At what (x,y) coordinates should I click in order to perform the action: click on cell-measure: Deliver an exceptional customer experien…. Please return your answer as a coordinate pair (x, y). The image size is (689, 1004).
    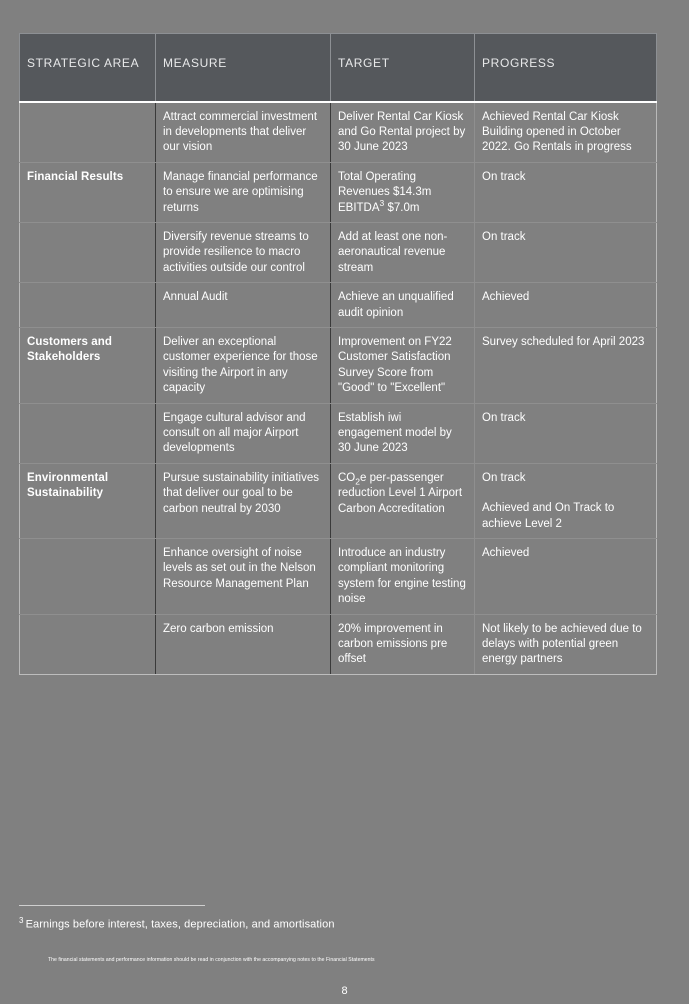
    Looking at the image, I should click on (243, 365).